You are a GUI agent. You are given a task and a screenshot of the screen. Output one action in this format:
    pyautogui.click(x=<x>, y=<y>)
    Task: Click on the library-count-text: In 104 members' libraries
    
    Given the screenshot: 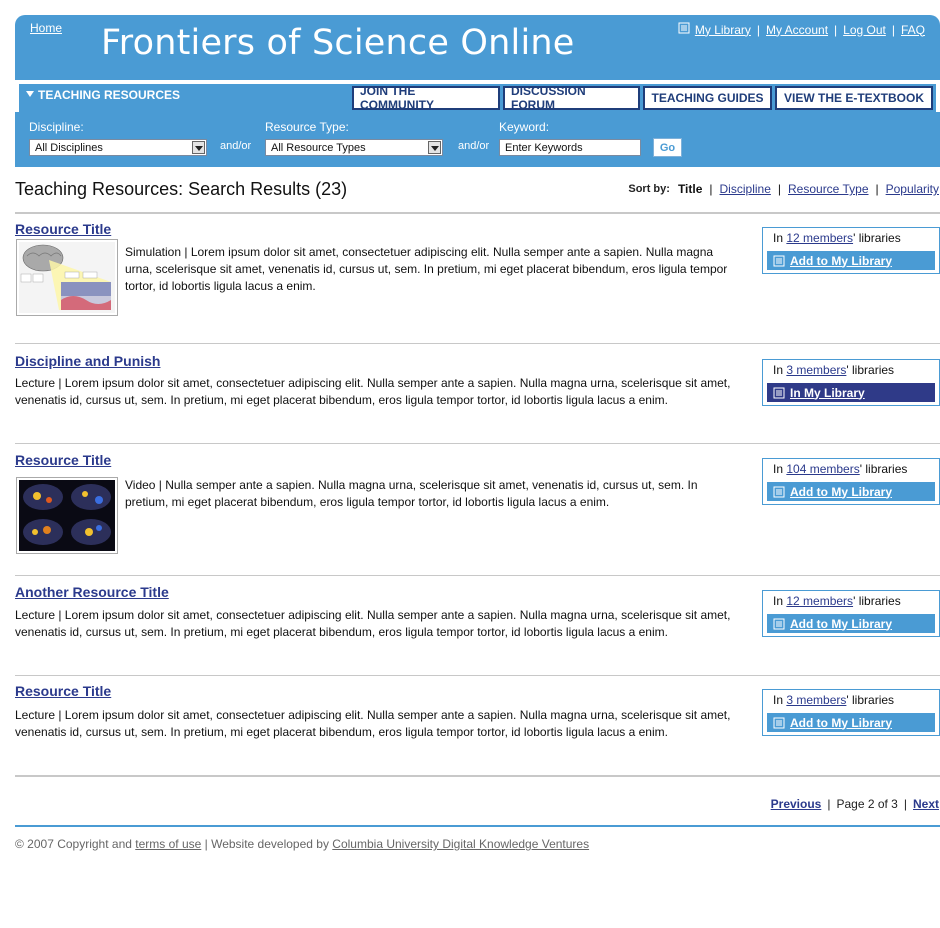 What is the action you would take?
    pyautogui.click(x=840, y=469)
    